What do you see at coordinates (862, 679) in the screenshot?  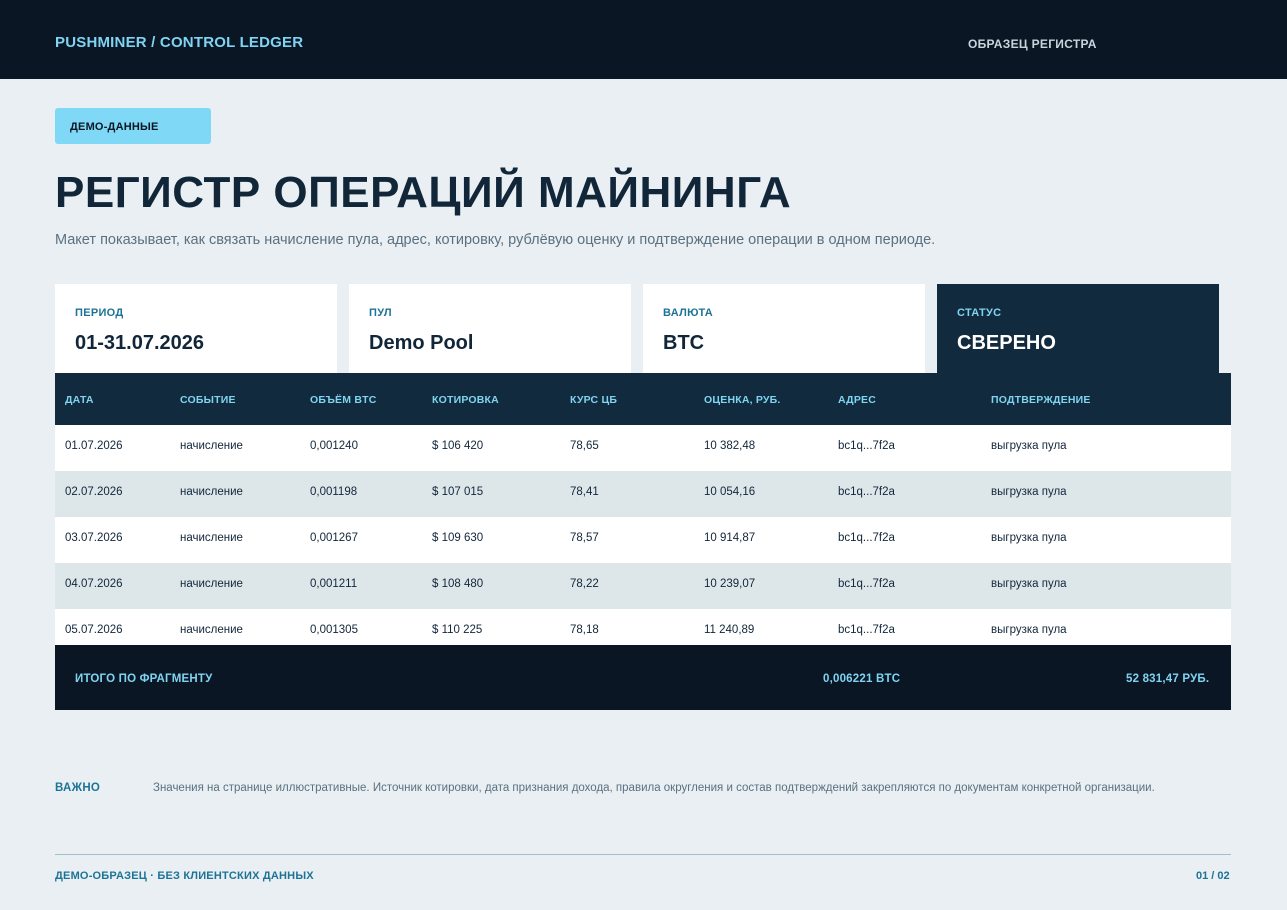 I see `totals-btc: 0,006221 BTC` at bounding box center [862, 679].